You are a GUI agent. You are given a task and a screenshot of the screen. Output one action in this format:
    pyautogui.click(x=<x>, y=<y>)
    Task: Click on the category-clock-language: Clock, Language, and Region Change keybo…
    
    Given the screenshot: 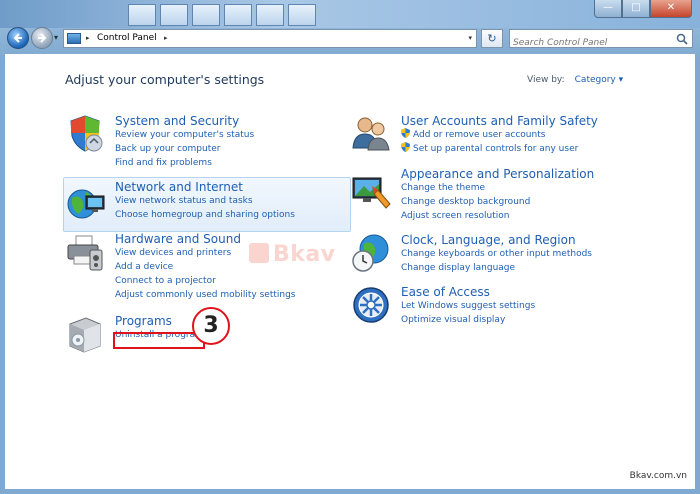 What is the action you would take?
    pyautogui.click(x=496, y=254)
    